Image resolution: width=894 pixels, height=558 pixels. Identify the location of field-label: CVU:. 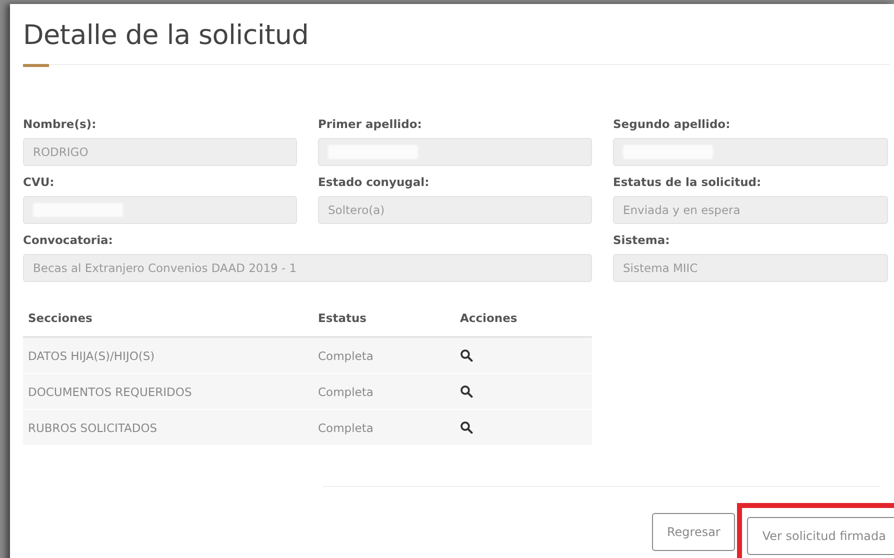
(39, 182).